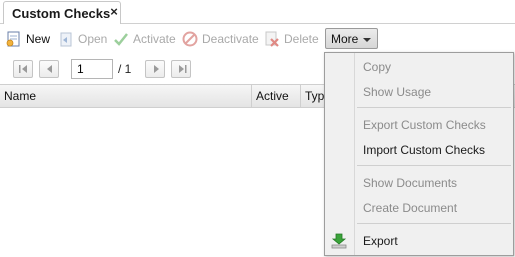 The image size is (515, 257). What do you see at coordinates (367, 39) in the screenshot?
I see `chevron-down-icon` at bounding box center [367, 39].